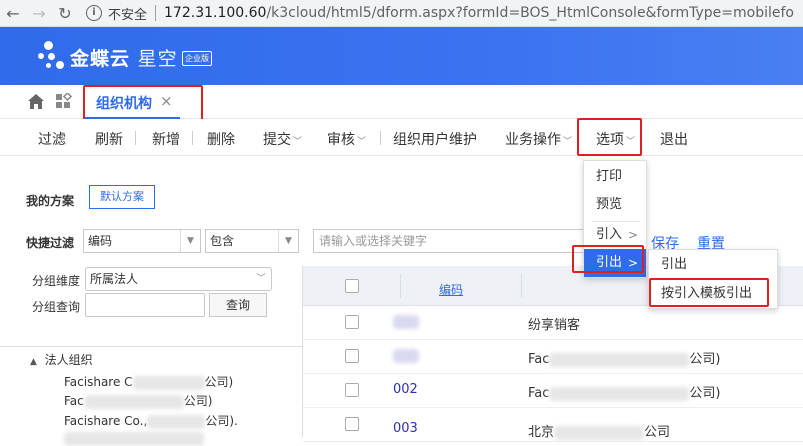 Image resolution: width=803 pixels, height=446 pixels. I want to click on query-button: 查询, so click(238, 305).